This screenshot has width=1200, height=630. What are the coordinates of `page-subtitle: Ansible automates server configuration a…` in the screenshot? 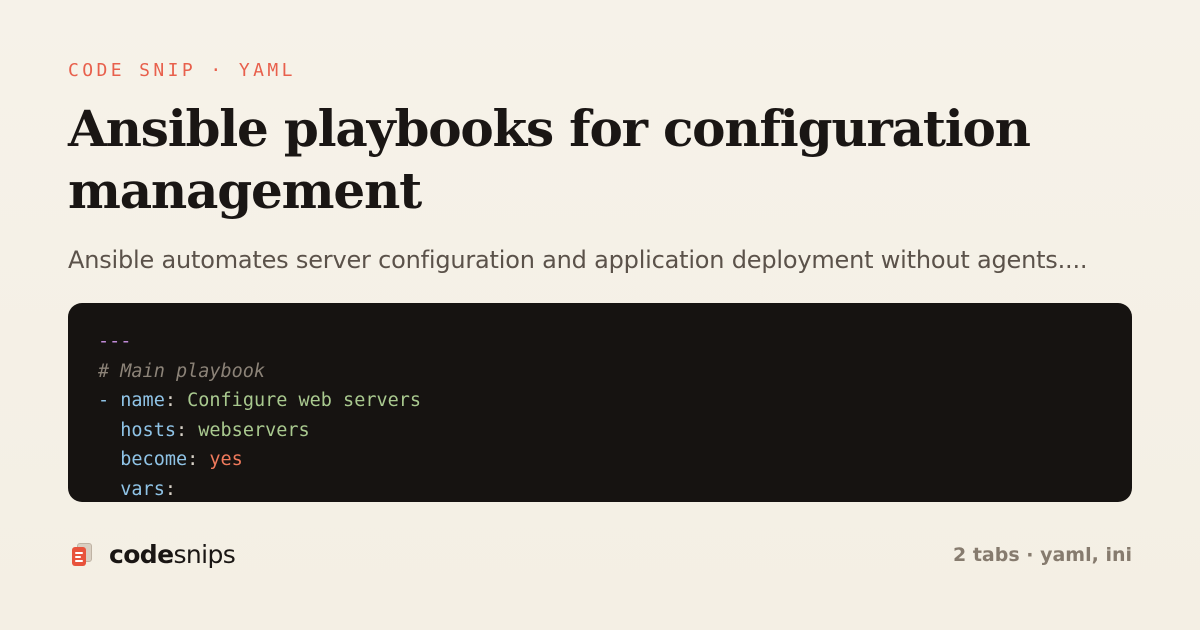 It's located at (578, 260).